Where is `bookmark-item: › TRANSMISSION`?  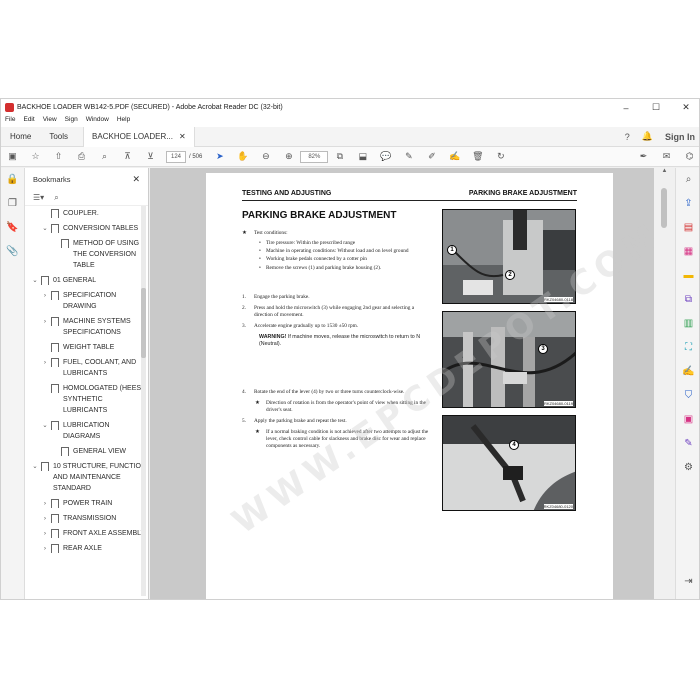 bookmark-item: › TRANSMISSION is located at coordinates (86, 518).